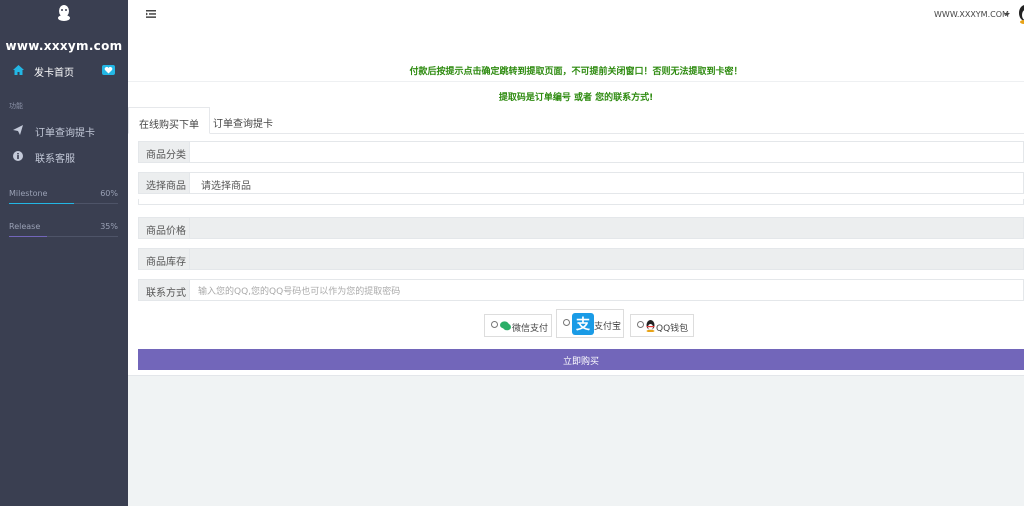 The width and height of the screenshot is (1024, 506). I want to click on payment-label: 微信支付, so click(530, 329).